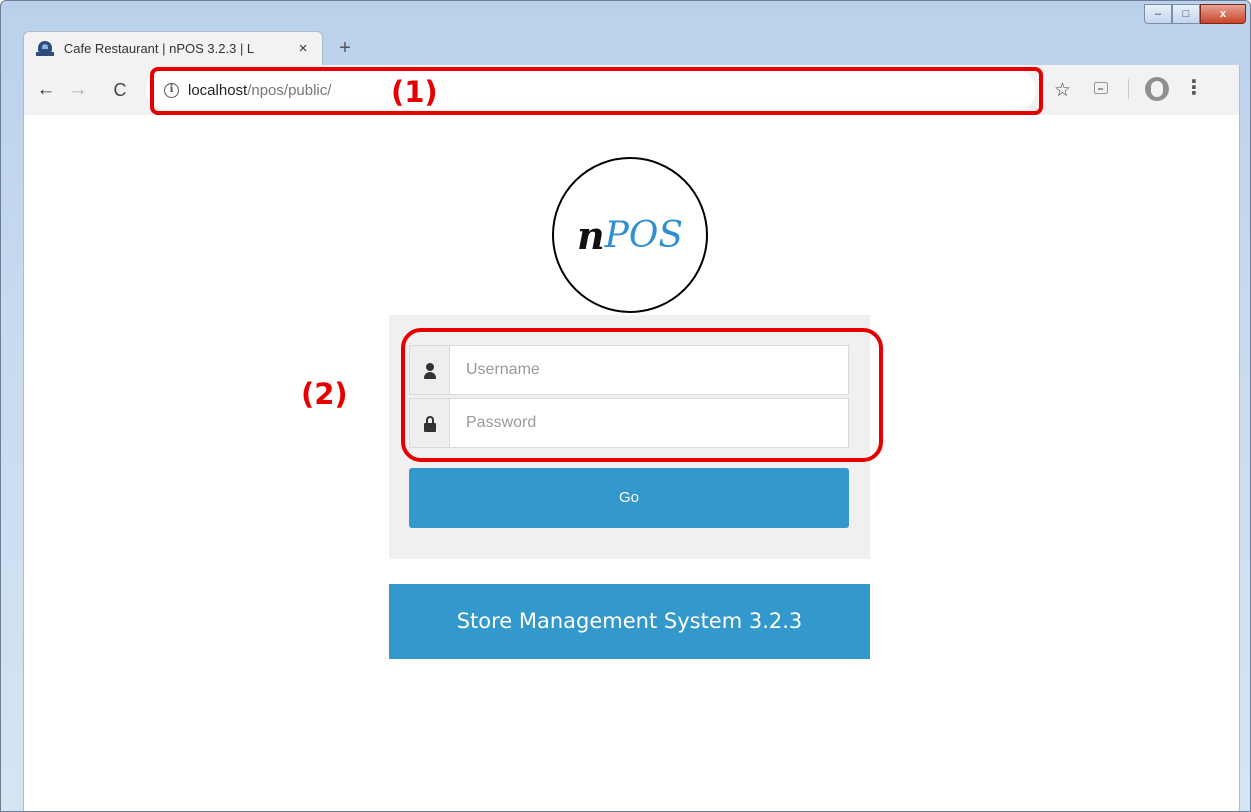  Describe the element at coordinates (1101, 88) in the screenshot. I see `extension-icon` at that location.